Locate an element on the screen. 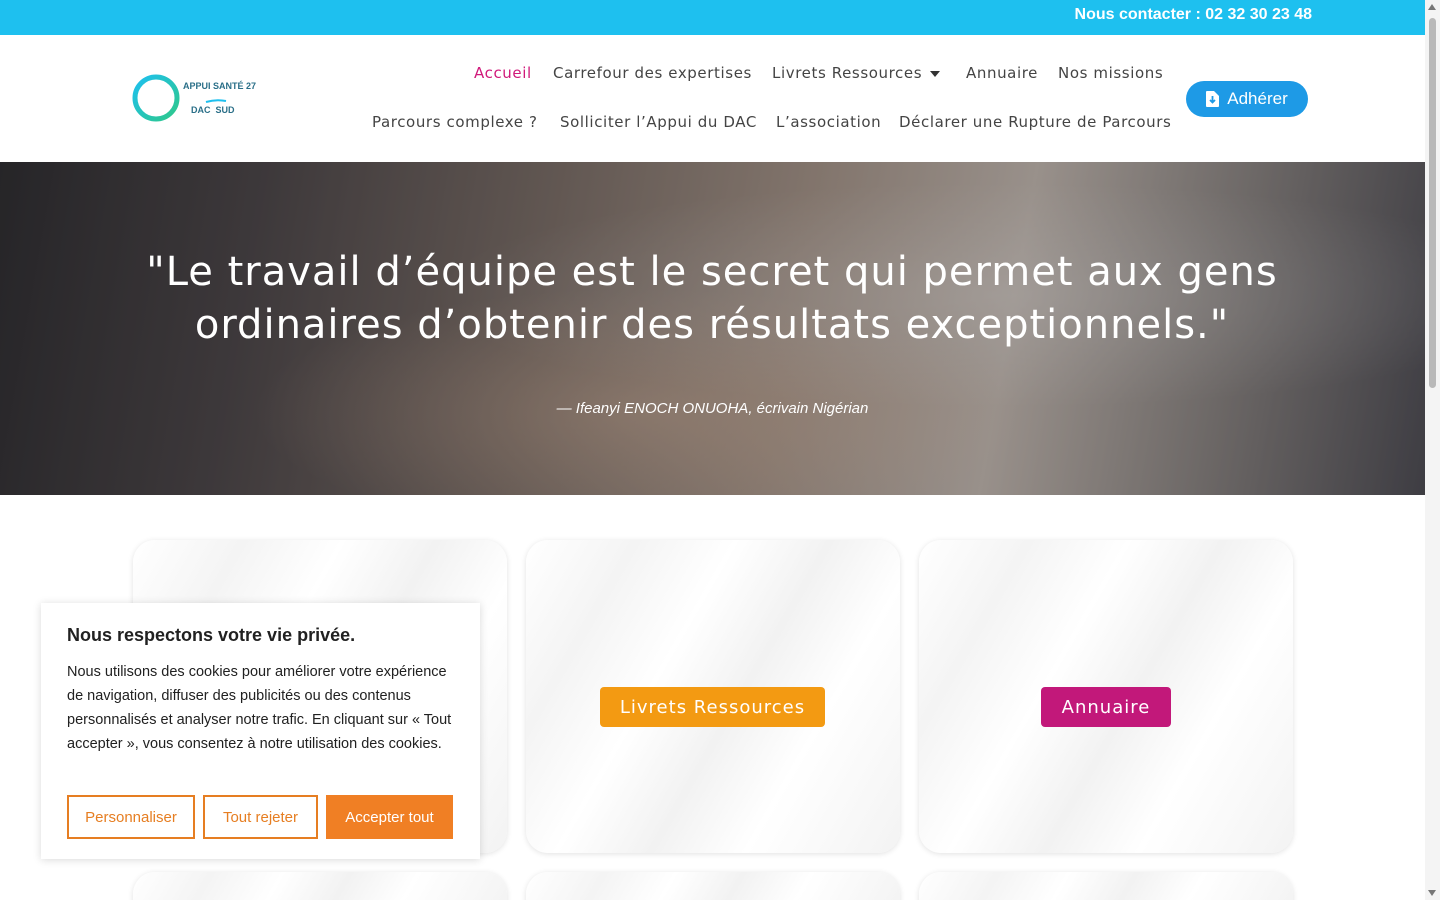 The height and width of the screenshot is (900, 1440). file-download-icon is located at coordinates (1213, 99).